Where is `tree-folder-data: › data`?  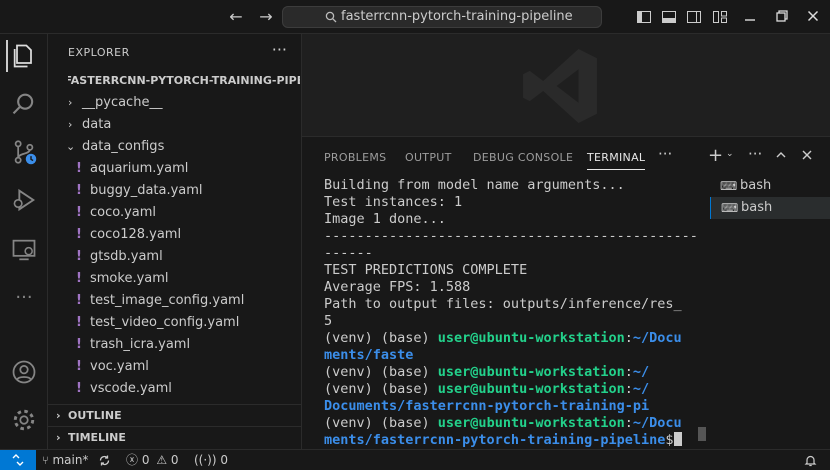 tree-folder-data: › data is located at coordinates (175, 125).